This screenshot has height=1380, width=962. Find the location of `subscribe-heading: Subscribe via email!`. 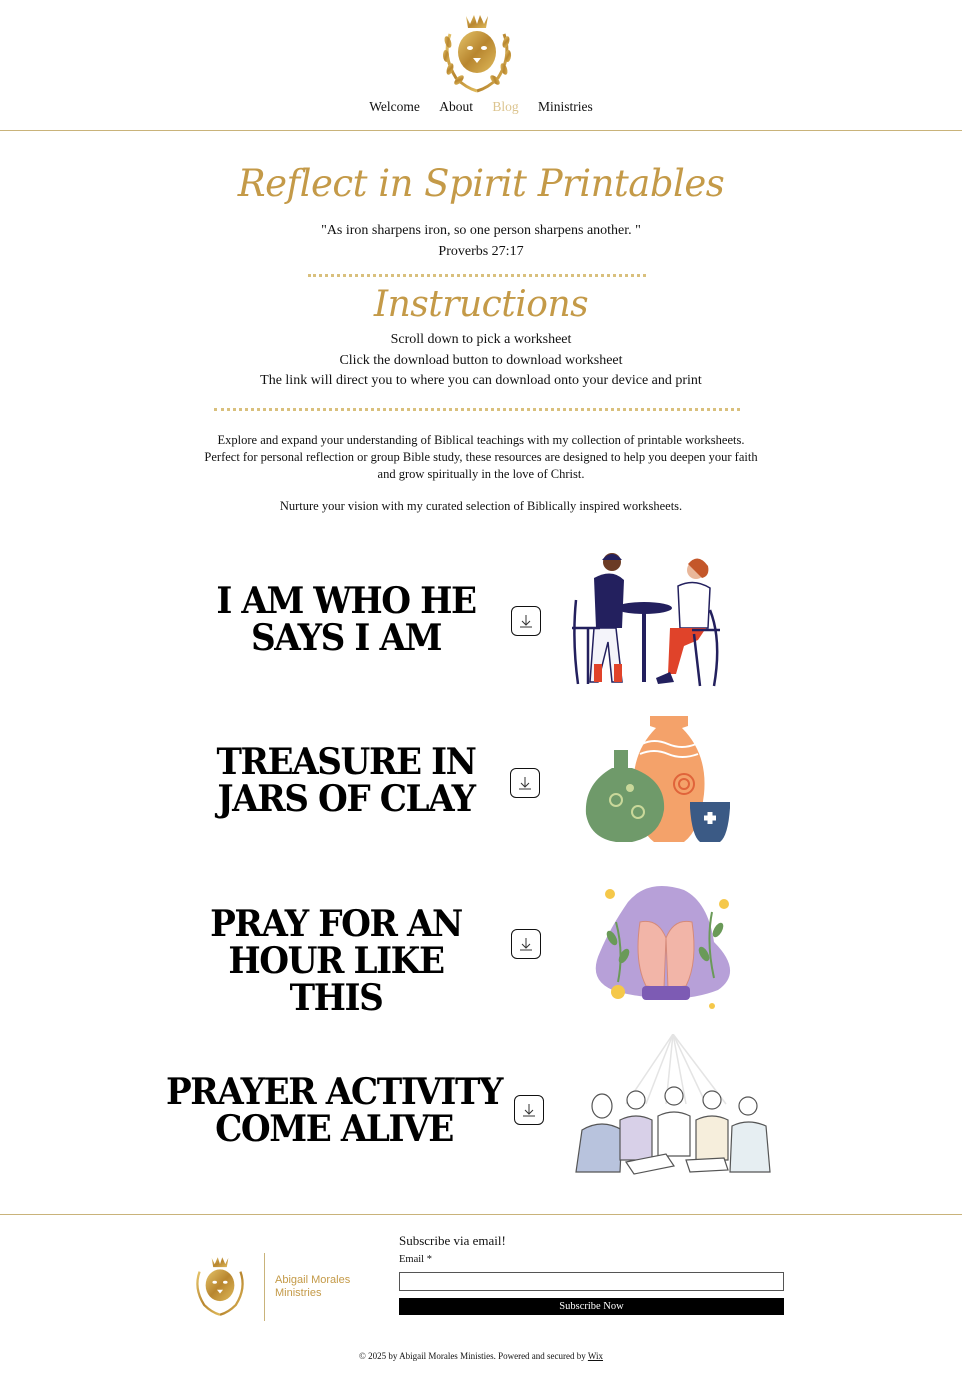

subscribe-heading: Subscribe via email! is located at coordinates (452, 1240).